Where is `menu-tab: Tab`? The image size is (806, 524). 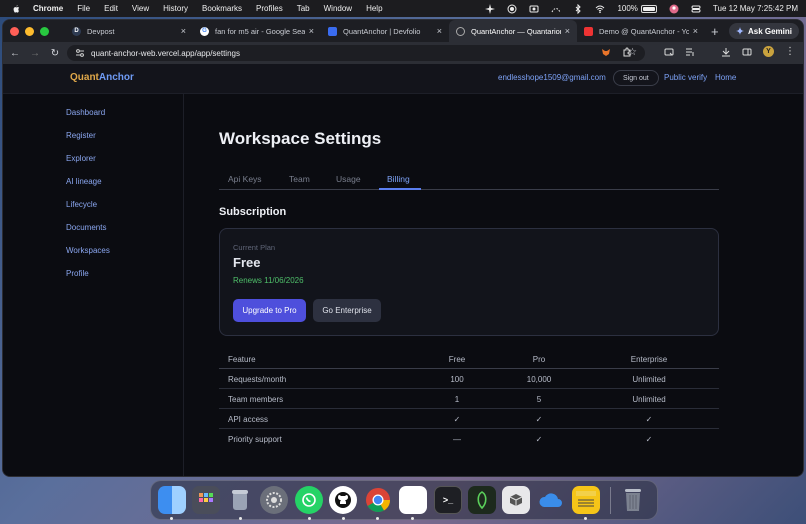
menu-tab: Tab is located at coordinates (303, 8).